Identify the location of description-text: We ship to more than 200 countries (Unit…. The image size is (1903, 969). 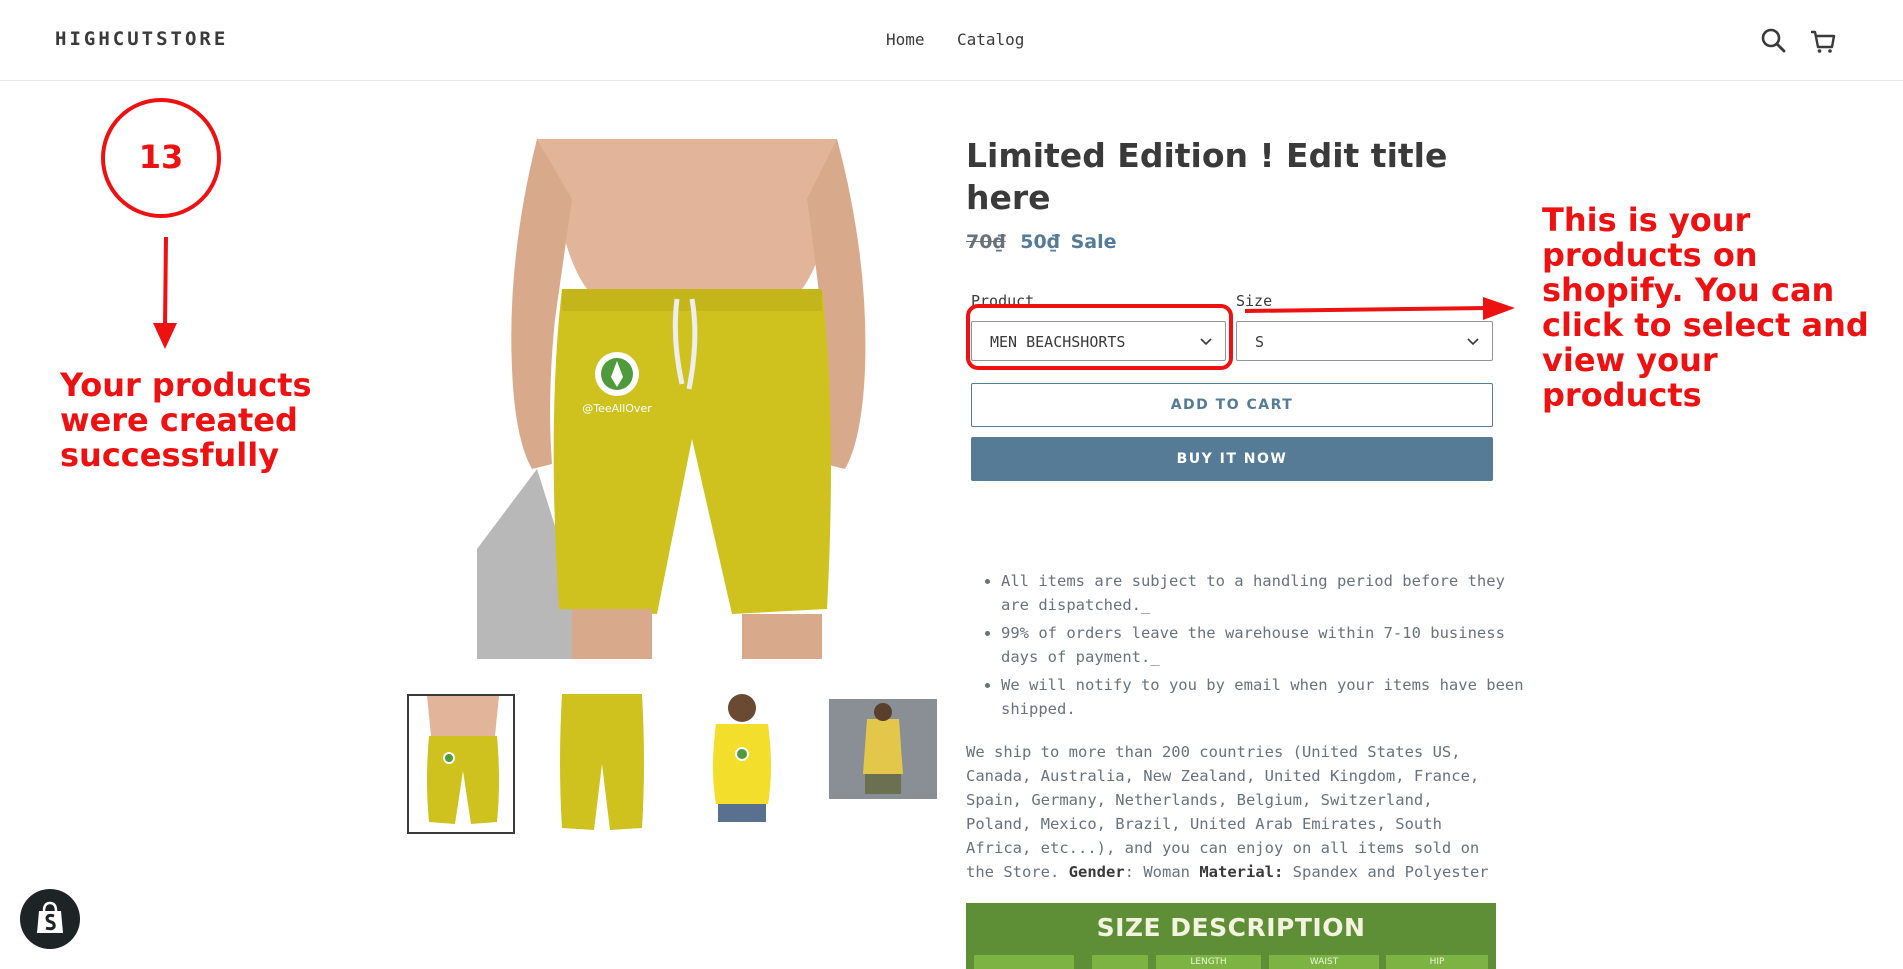
(1223, 812).